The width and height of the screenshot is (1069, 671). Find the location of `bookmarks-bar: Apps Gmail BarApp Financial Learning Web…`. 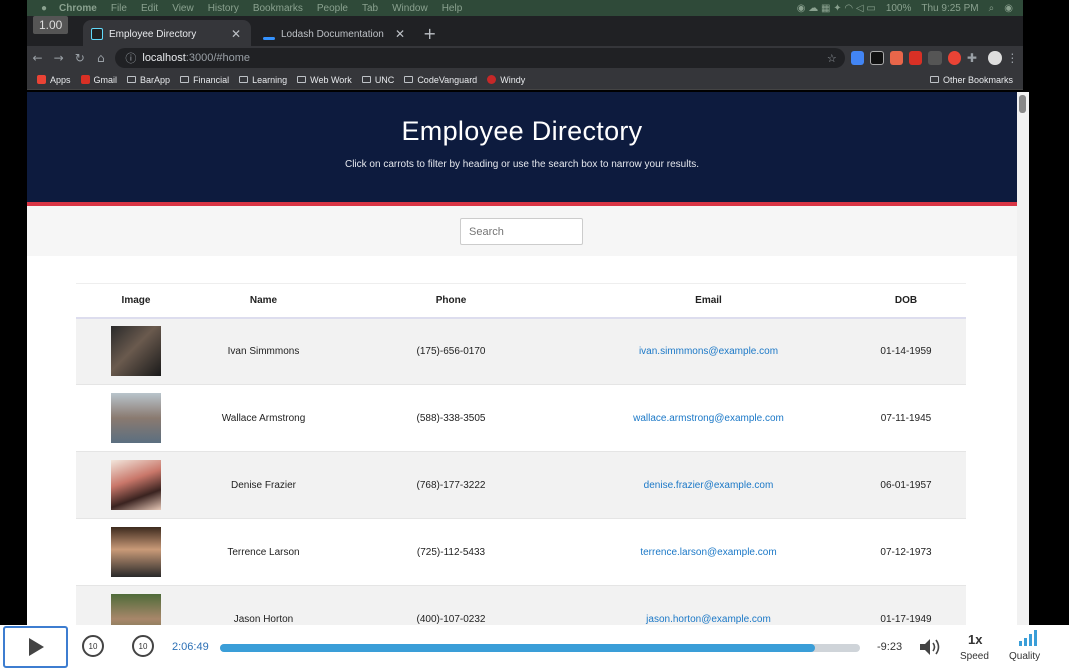

bookmarks-bar: Apps Gmail BarApp Financial Learning Web… is located at coordinates (525, 80).